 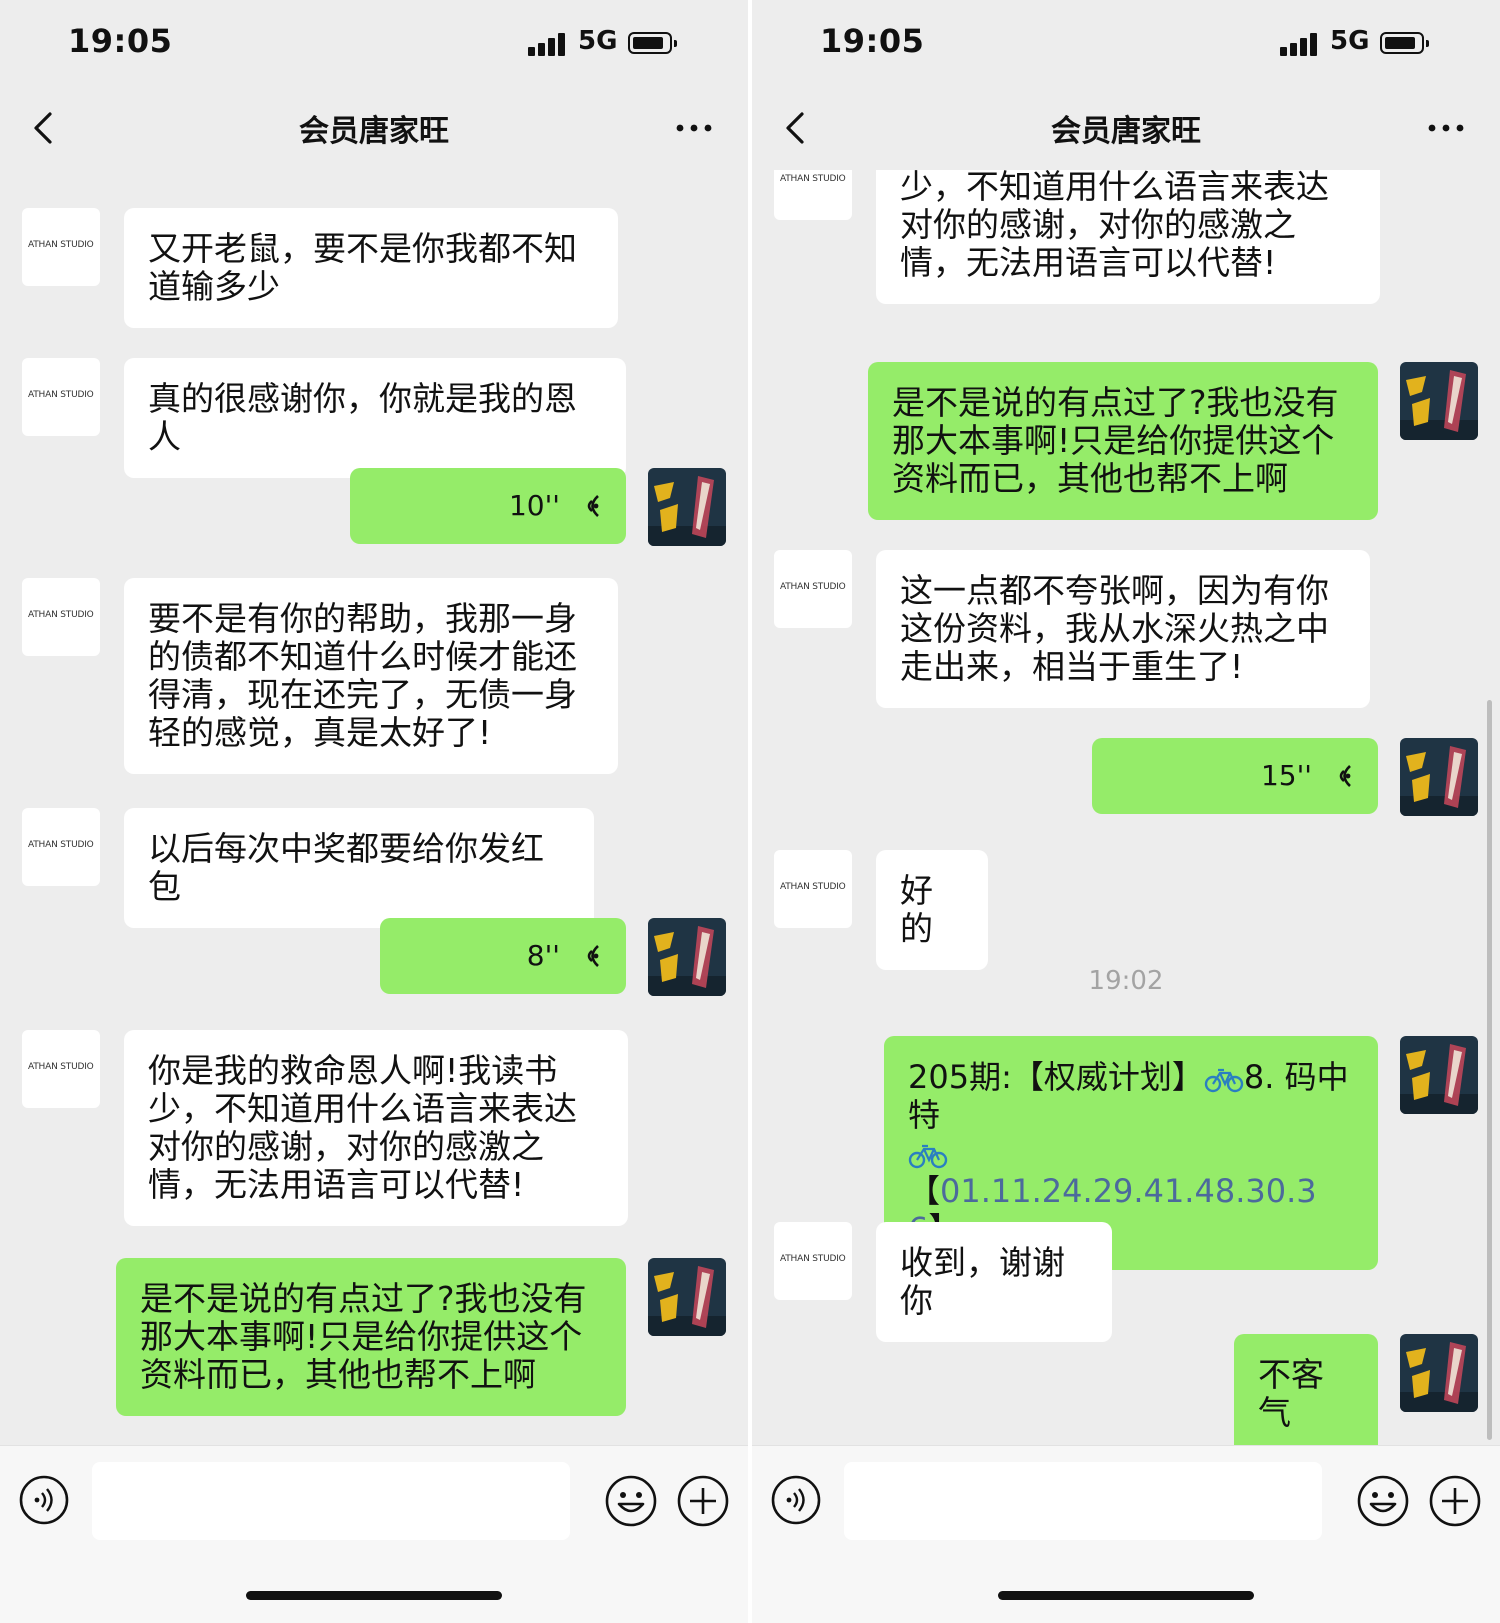 I want to click on prediction-heading: 205期:【权威计划】, so click(x=1056, y=1077).